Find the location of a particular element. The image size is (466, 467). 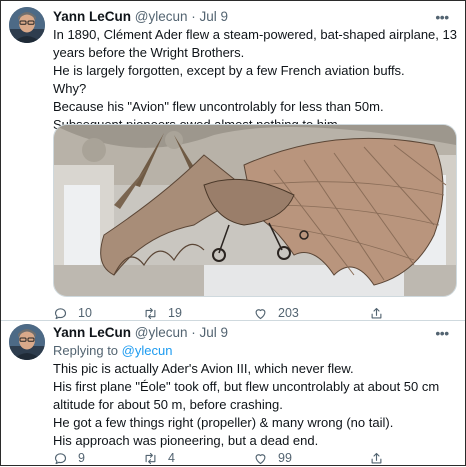

replying-to: Replying to @ylecun is located at coordinates (112, 351).